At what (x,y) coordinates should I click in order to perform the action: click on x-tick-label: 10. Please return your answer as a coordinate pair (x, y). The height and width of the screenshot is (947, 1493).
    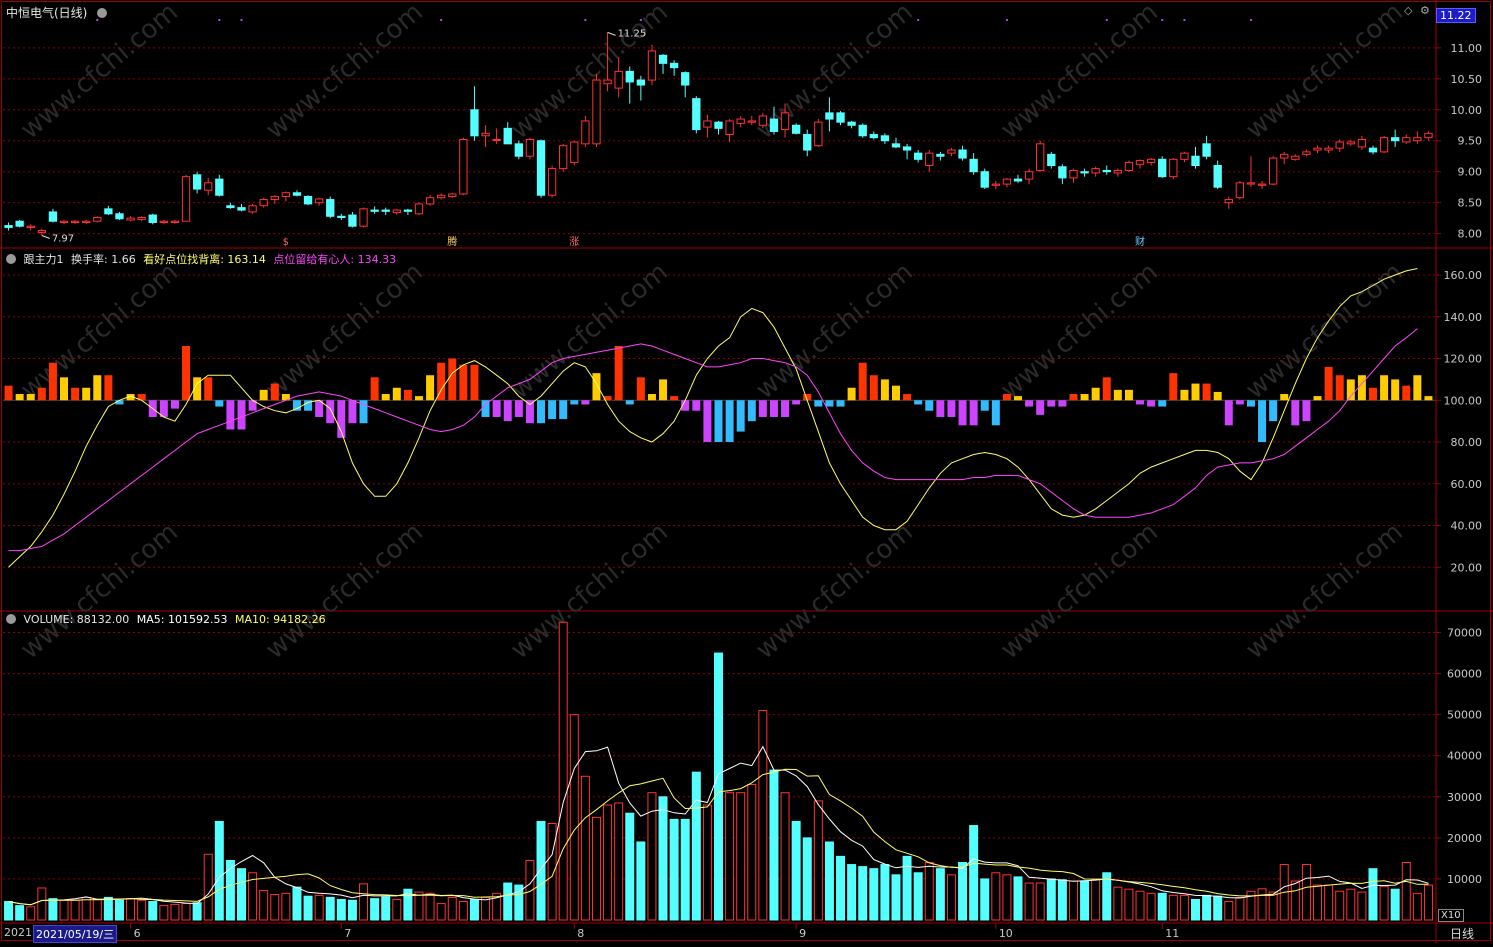
    Looking at the image, I should click on (1006, 933).